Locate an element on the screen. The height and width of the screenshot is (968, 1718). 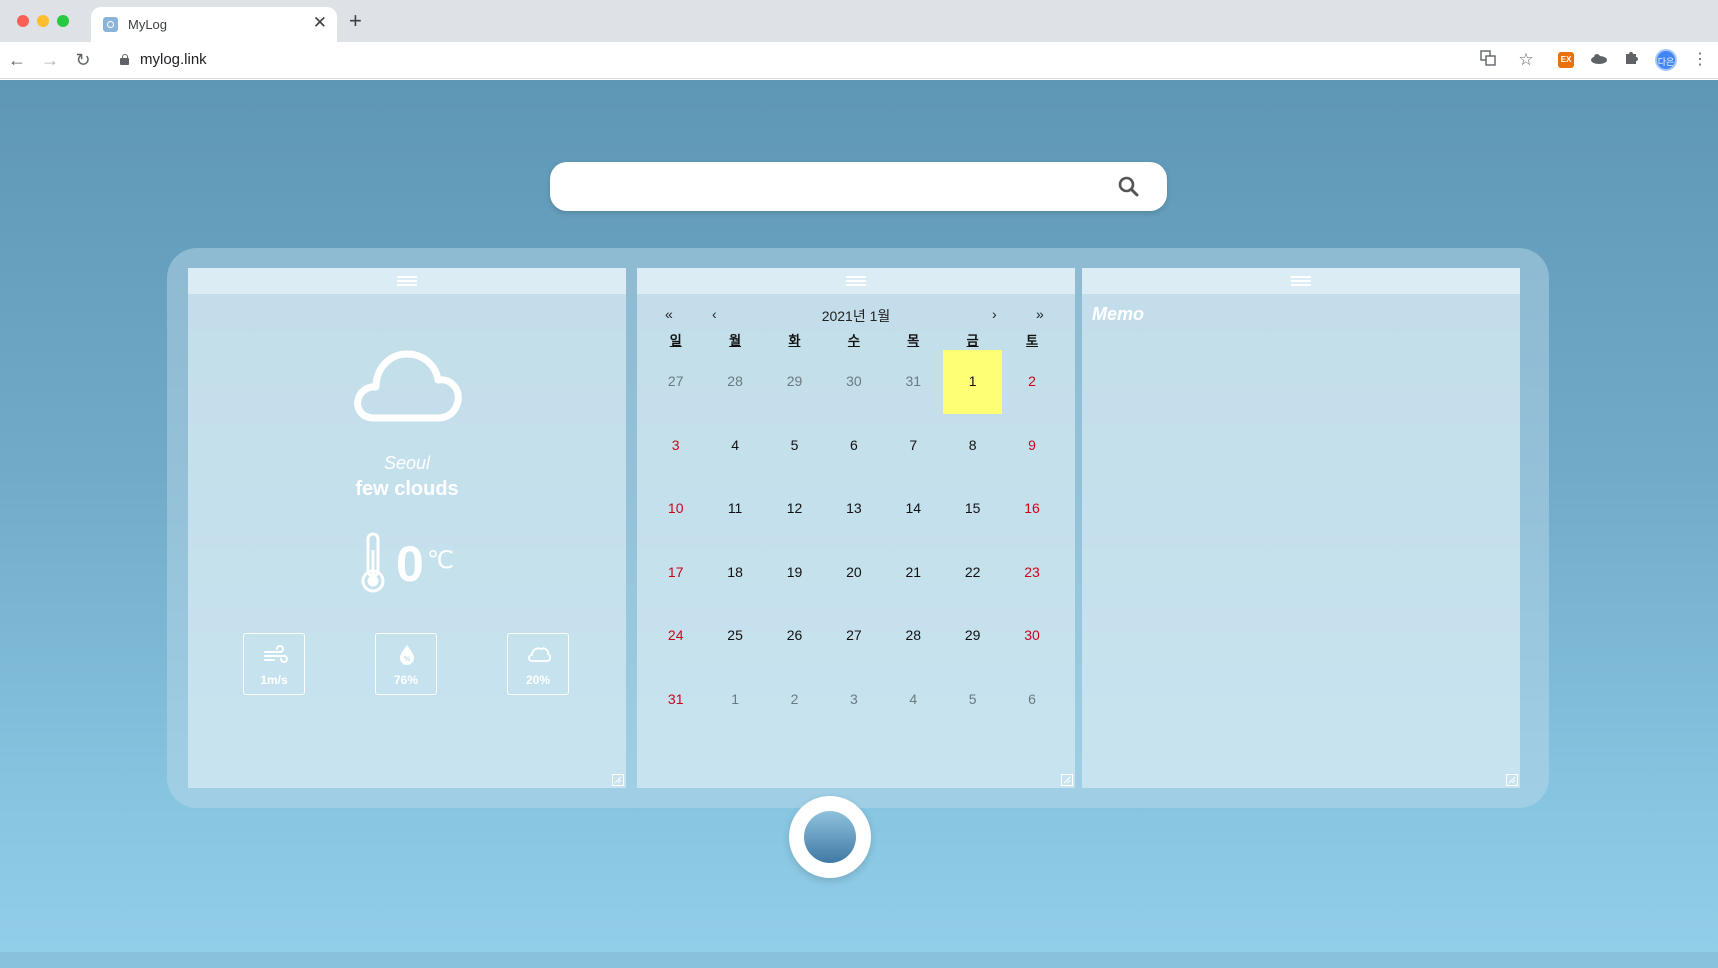
calendar-week-row: 10 11 12 13 14 15 16 is located at coordinates (854, 509).